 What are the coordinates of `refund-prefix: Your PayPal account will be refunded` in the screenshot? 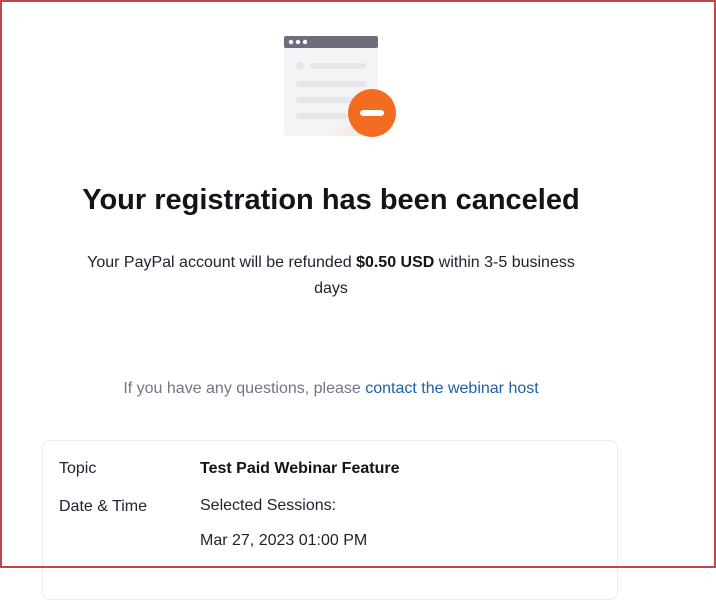 It's located at (222, 262).